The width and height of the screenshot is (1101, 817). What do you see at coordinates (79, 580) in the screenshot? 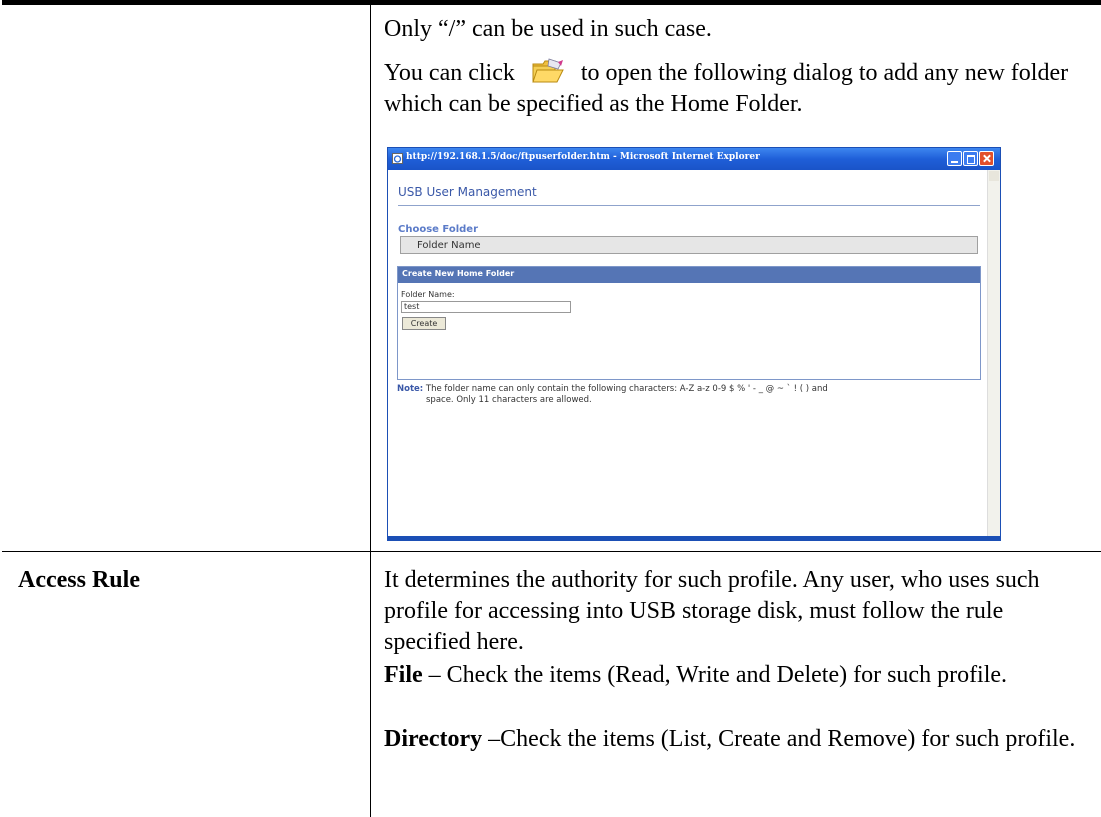
I see `access-rule-label: Access Rule` at bounding box center [79, 580].